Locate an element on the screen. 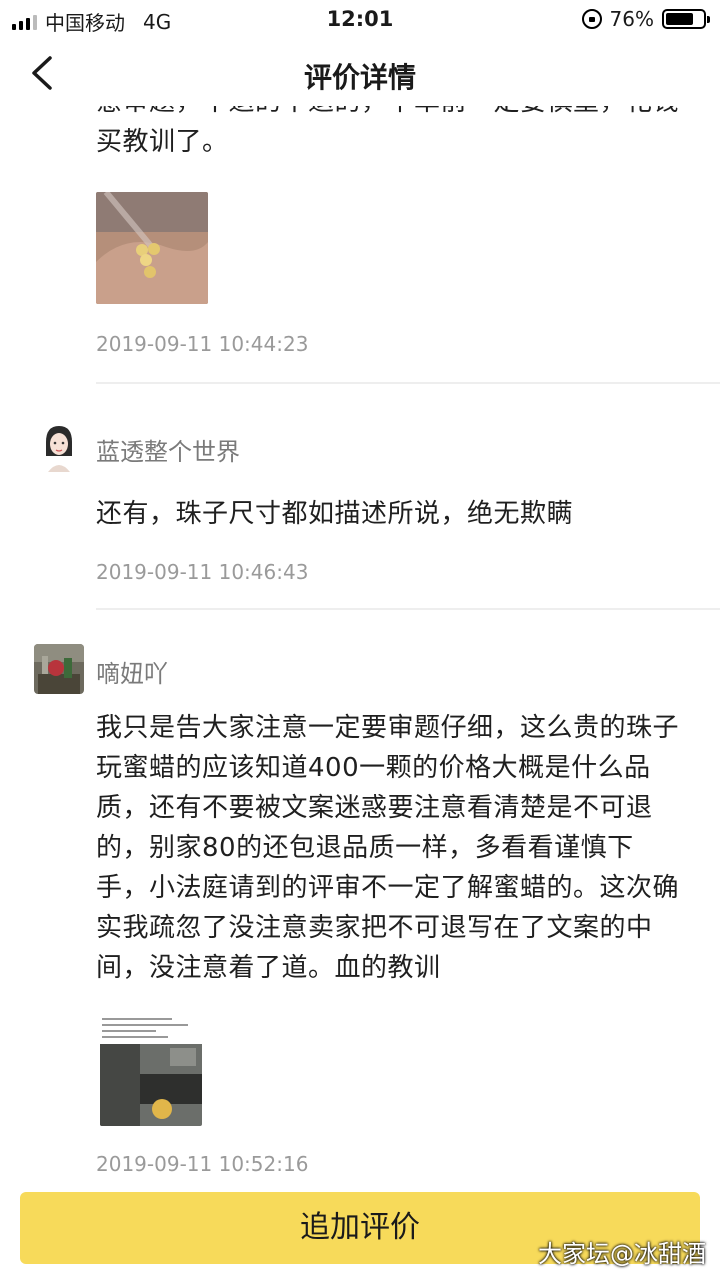 This screenshot has width=720, height=1280. nav-header: 评价详情 is located at coordinates (360, 73).